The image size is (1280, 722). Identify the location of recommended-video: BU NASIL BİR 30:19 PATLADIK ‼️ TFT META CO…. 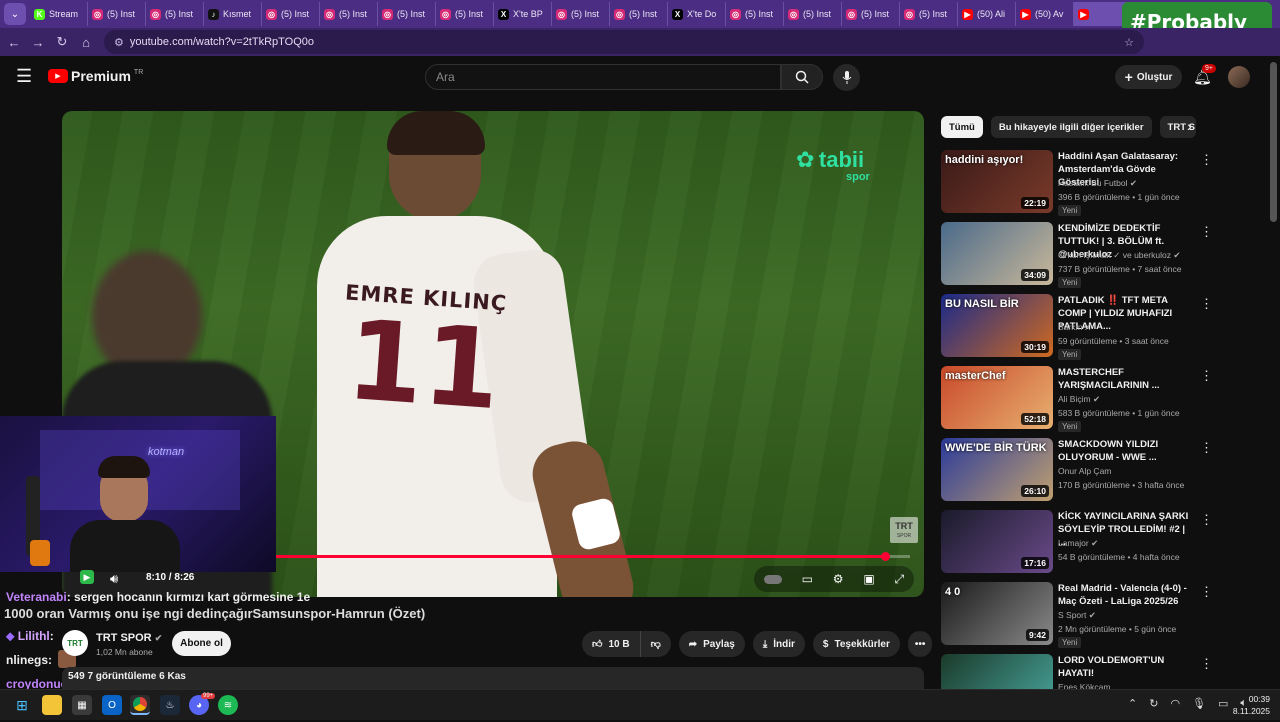
(1077, 328).